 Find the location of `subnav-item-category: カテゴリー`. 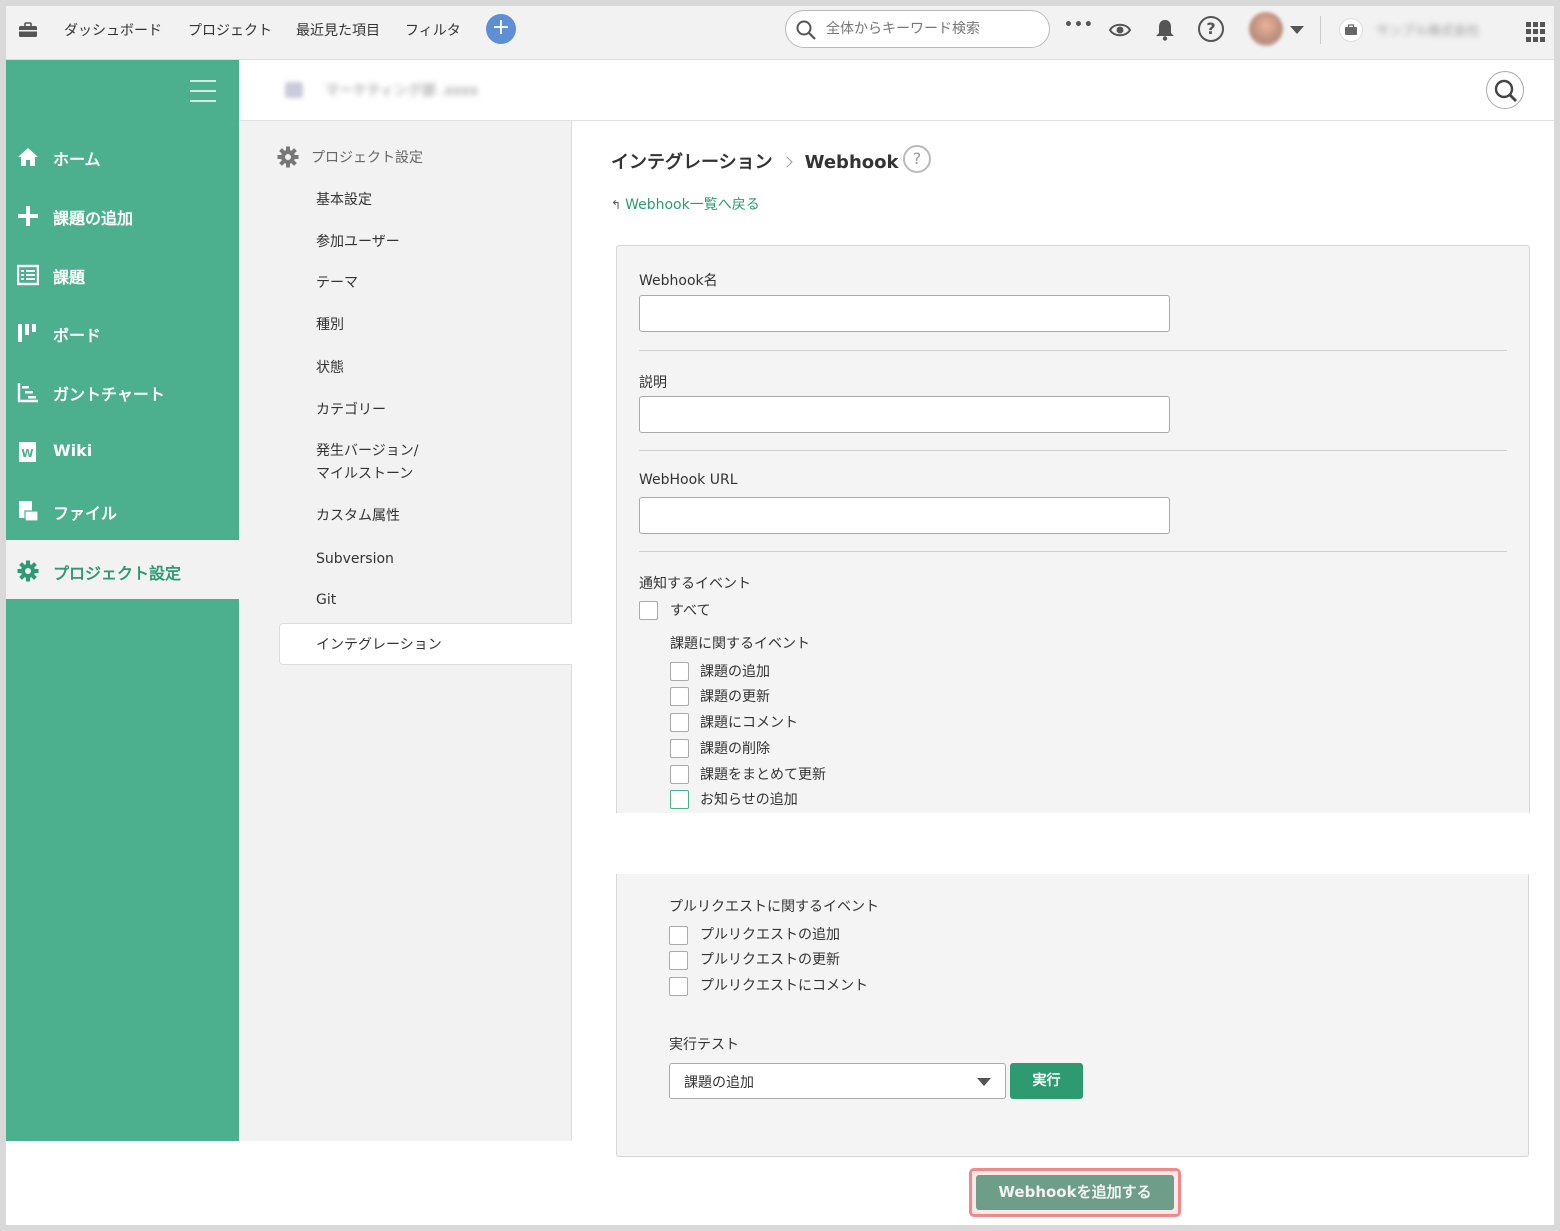

subnav-item-category: カテゴリー is located at coordinates (351, 410).